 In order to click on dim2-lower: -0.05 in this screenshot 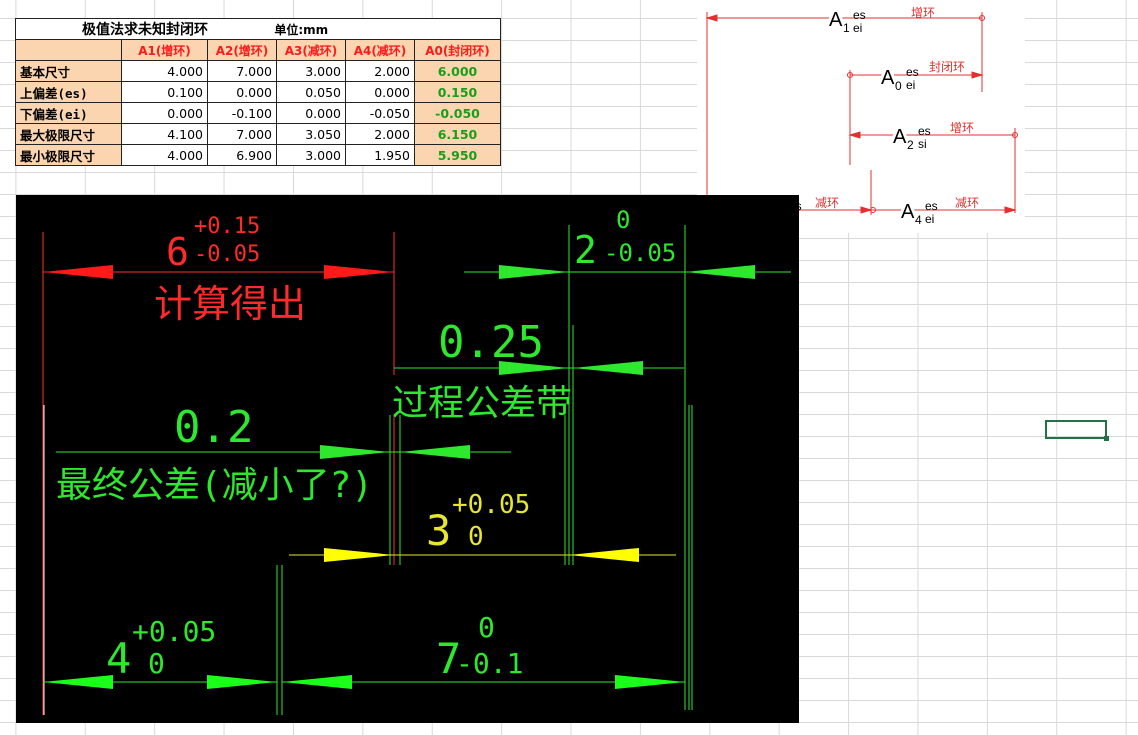, I will do `click(640, 253)`.